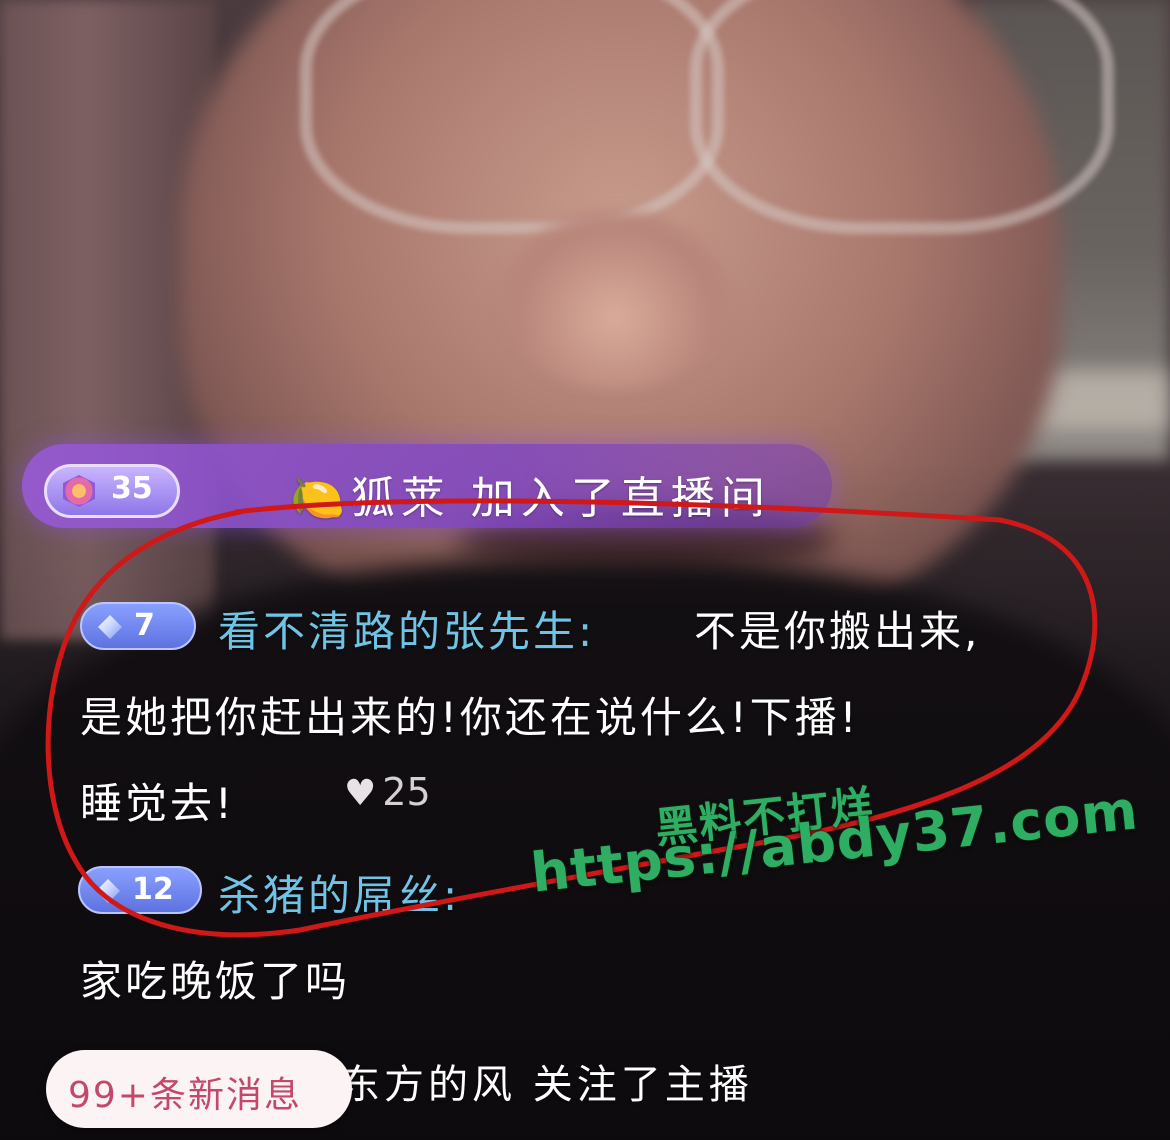 This screenshot has width=1170, height=1140. I want to click on heart-icon: ♥, so click(360, 793).